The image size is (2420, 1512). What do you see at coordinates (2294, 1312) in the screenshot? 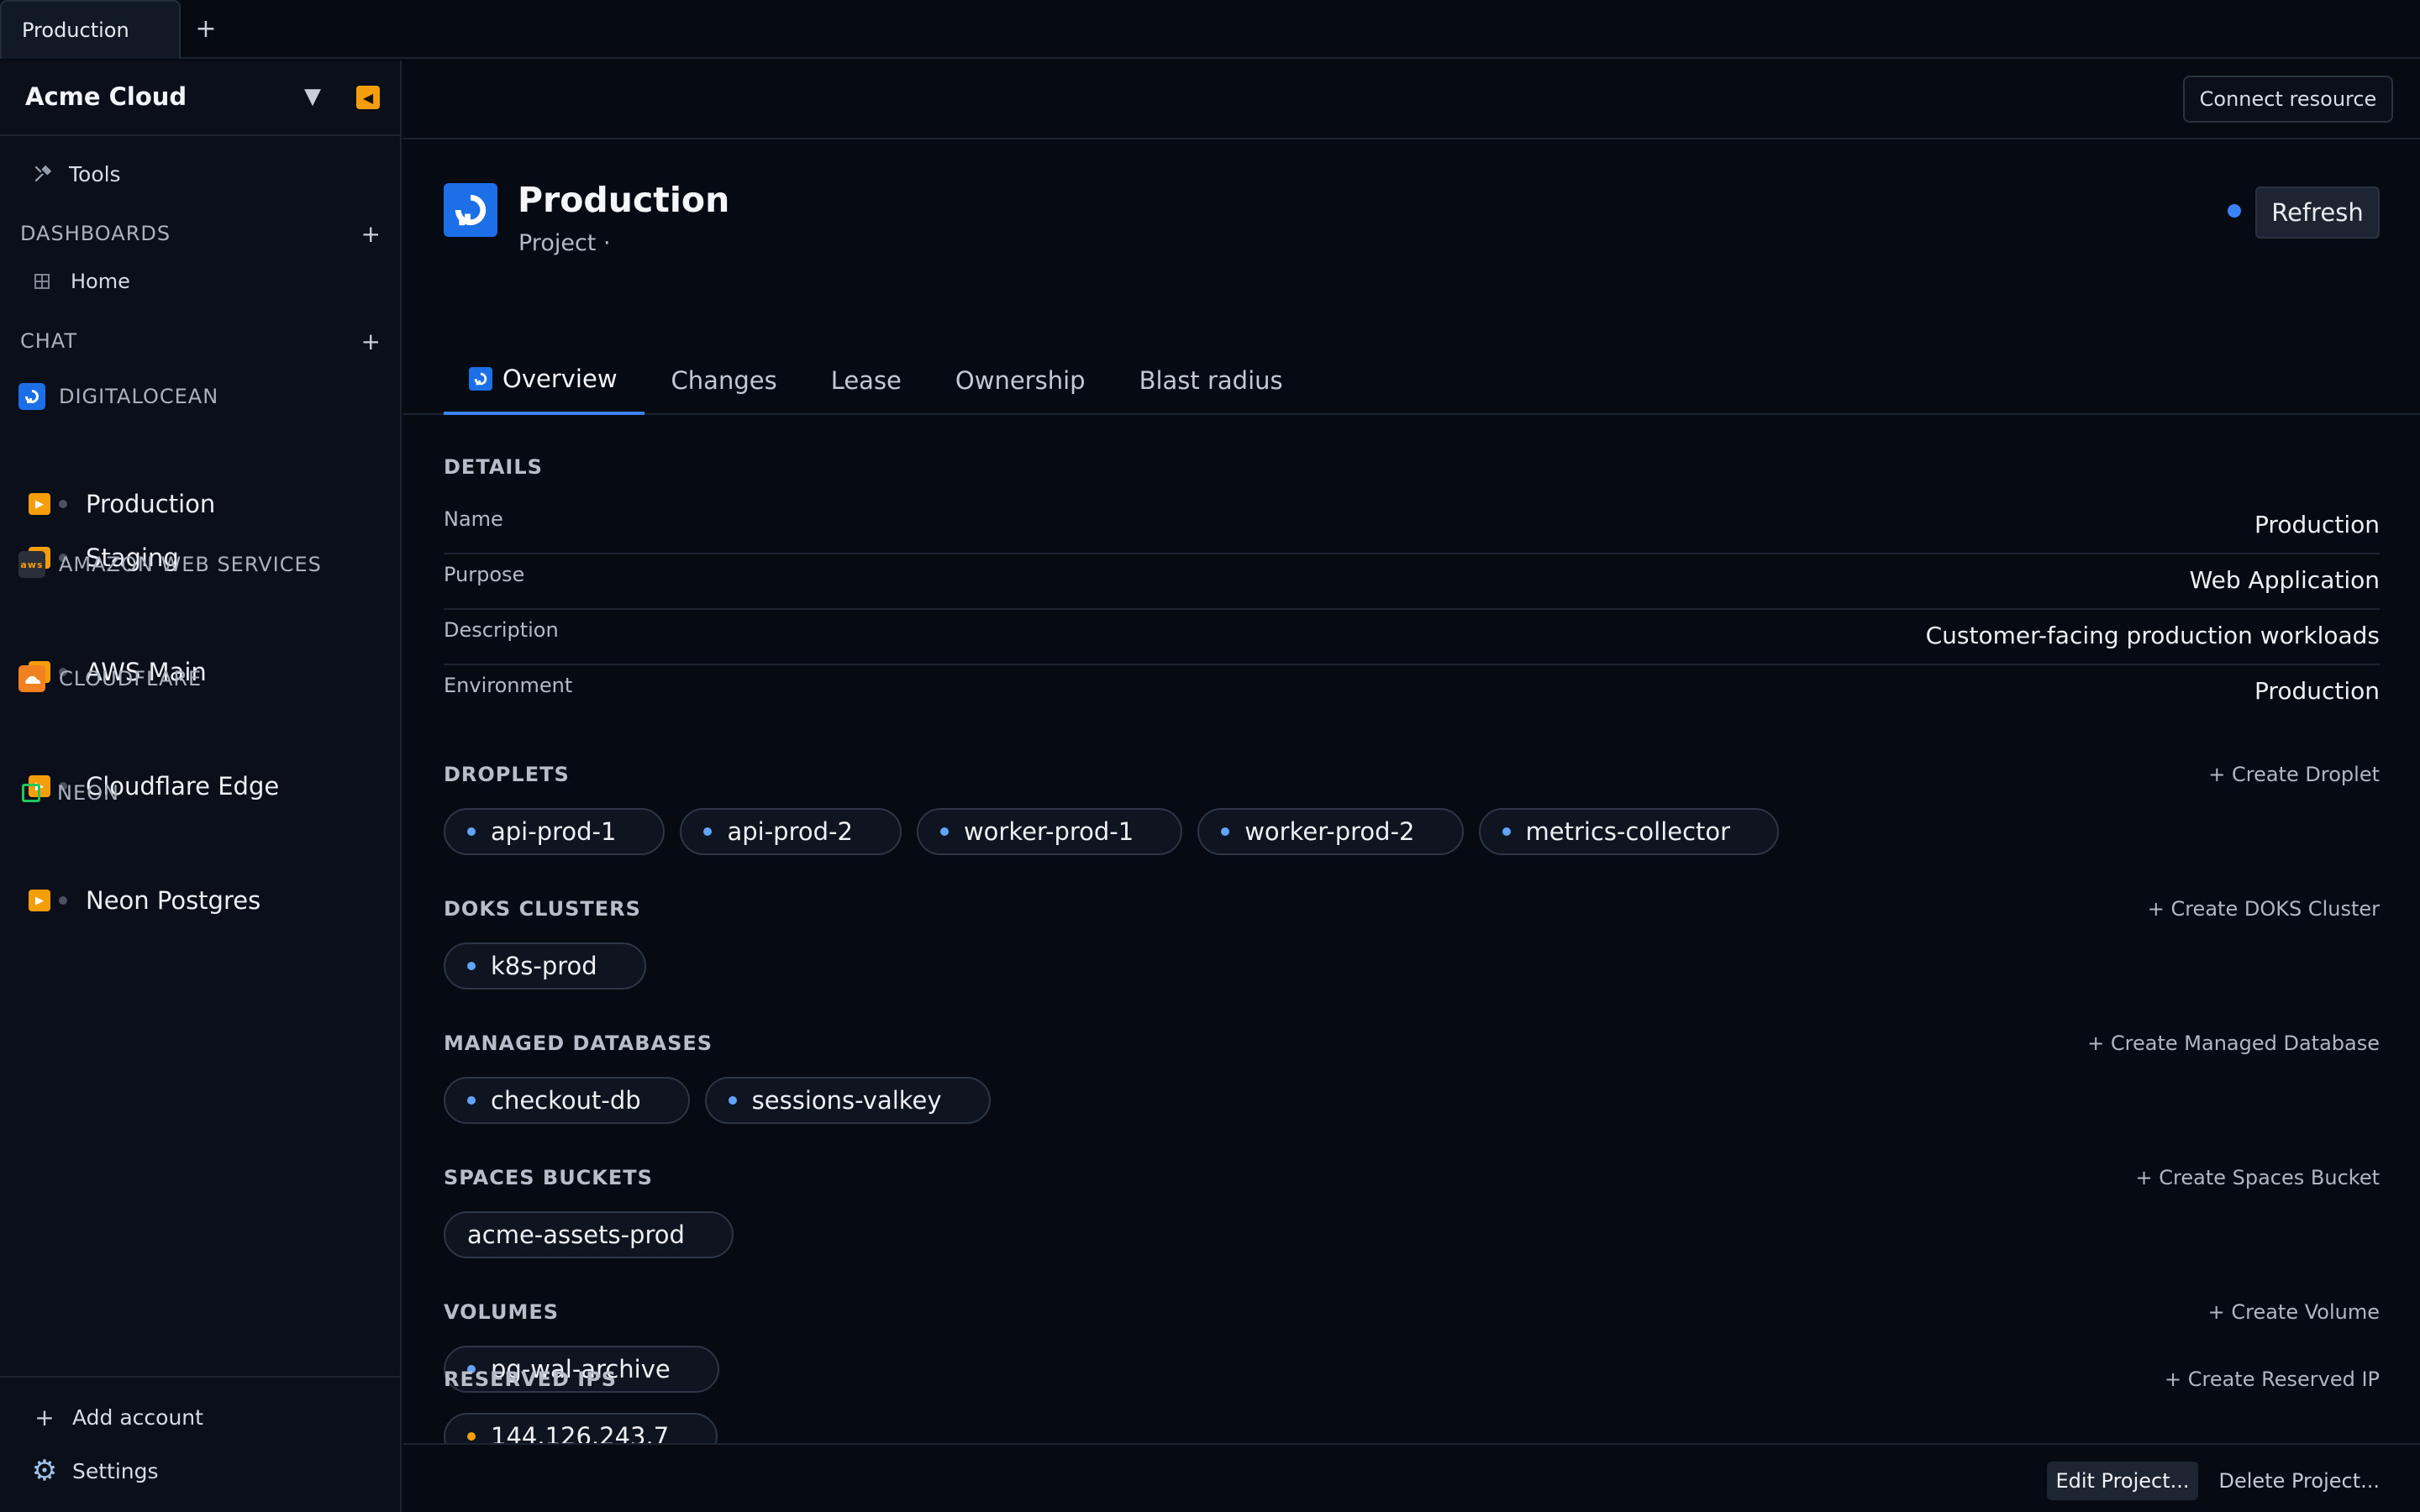
I see `create-volume-link: + Create Volume` at bounding box center [2294, 1312].